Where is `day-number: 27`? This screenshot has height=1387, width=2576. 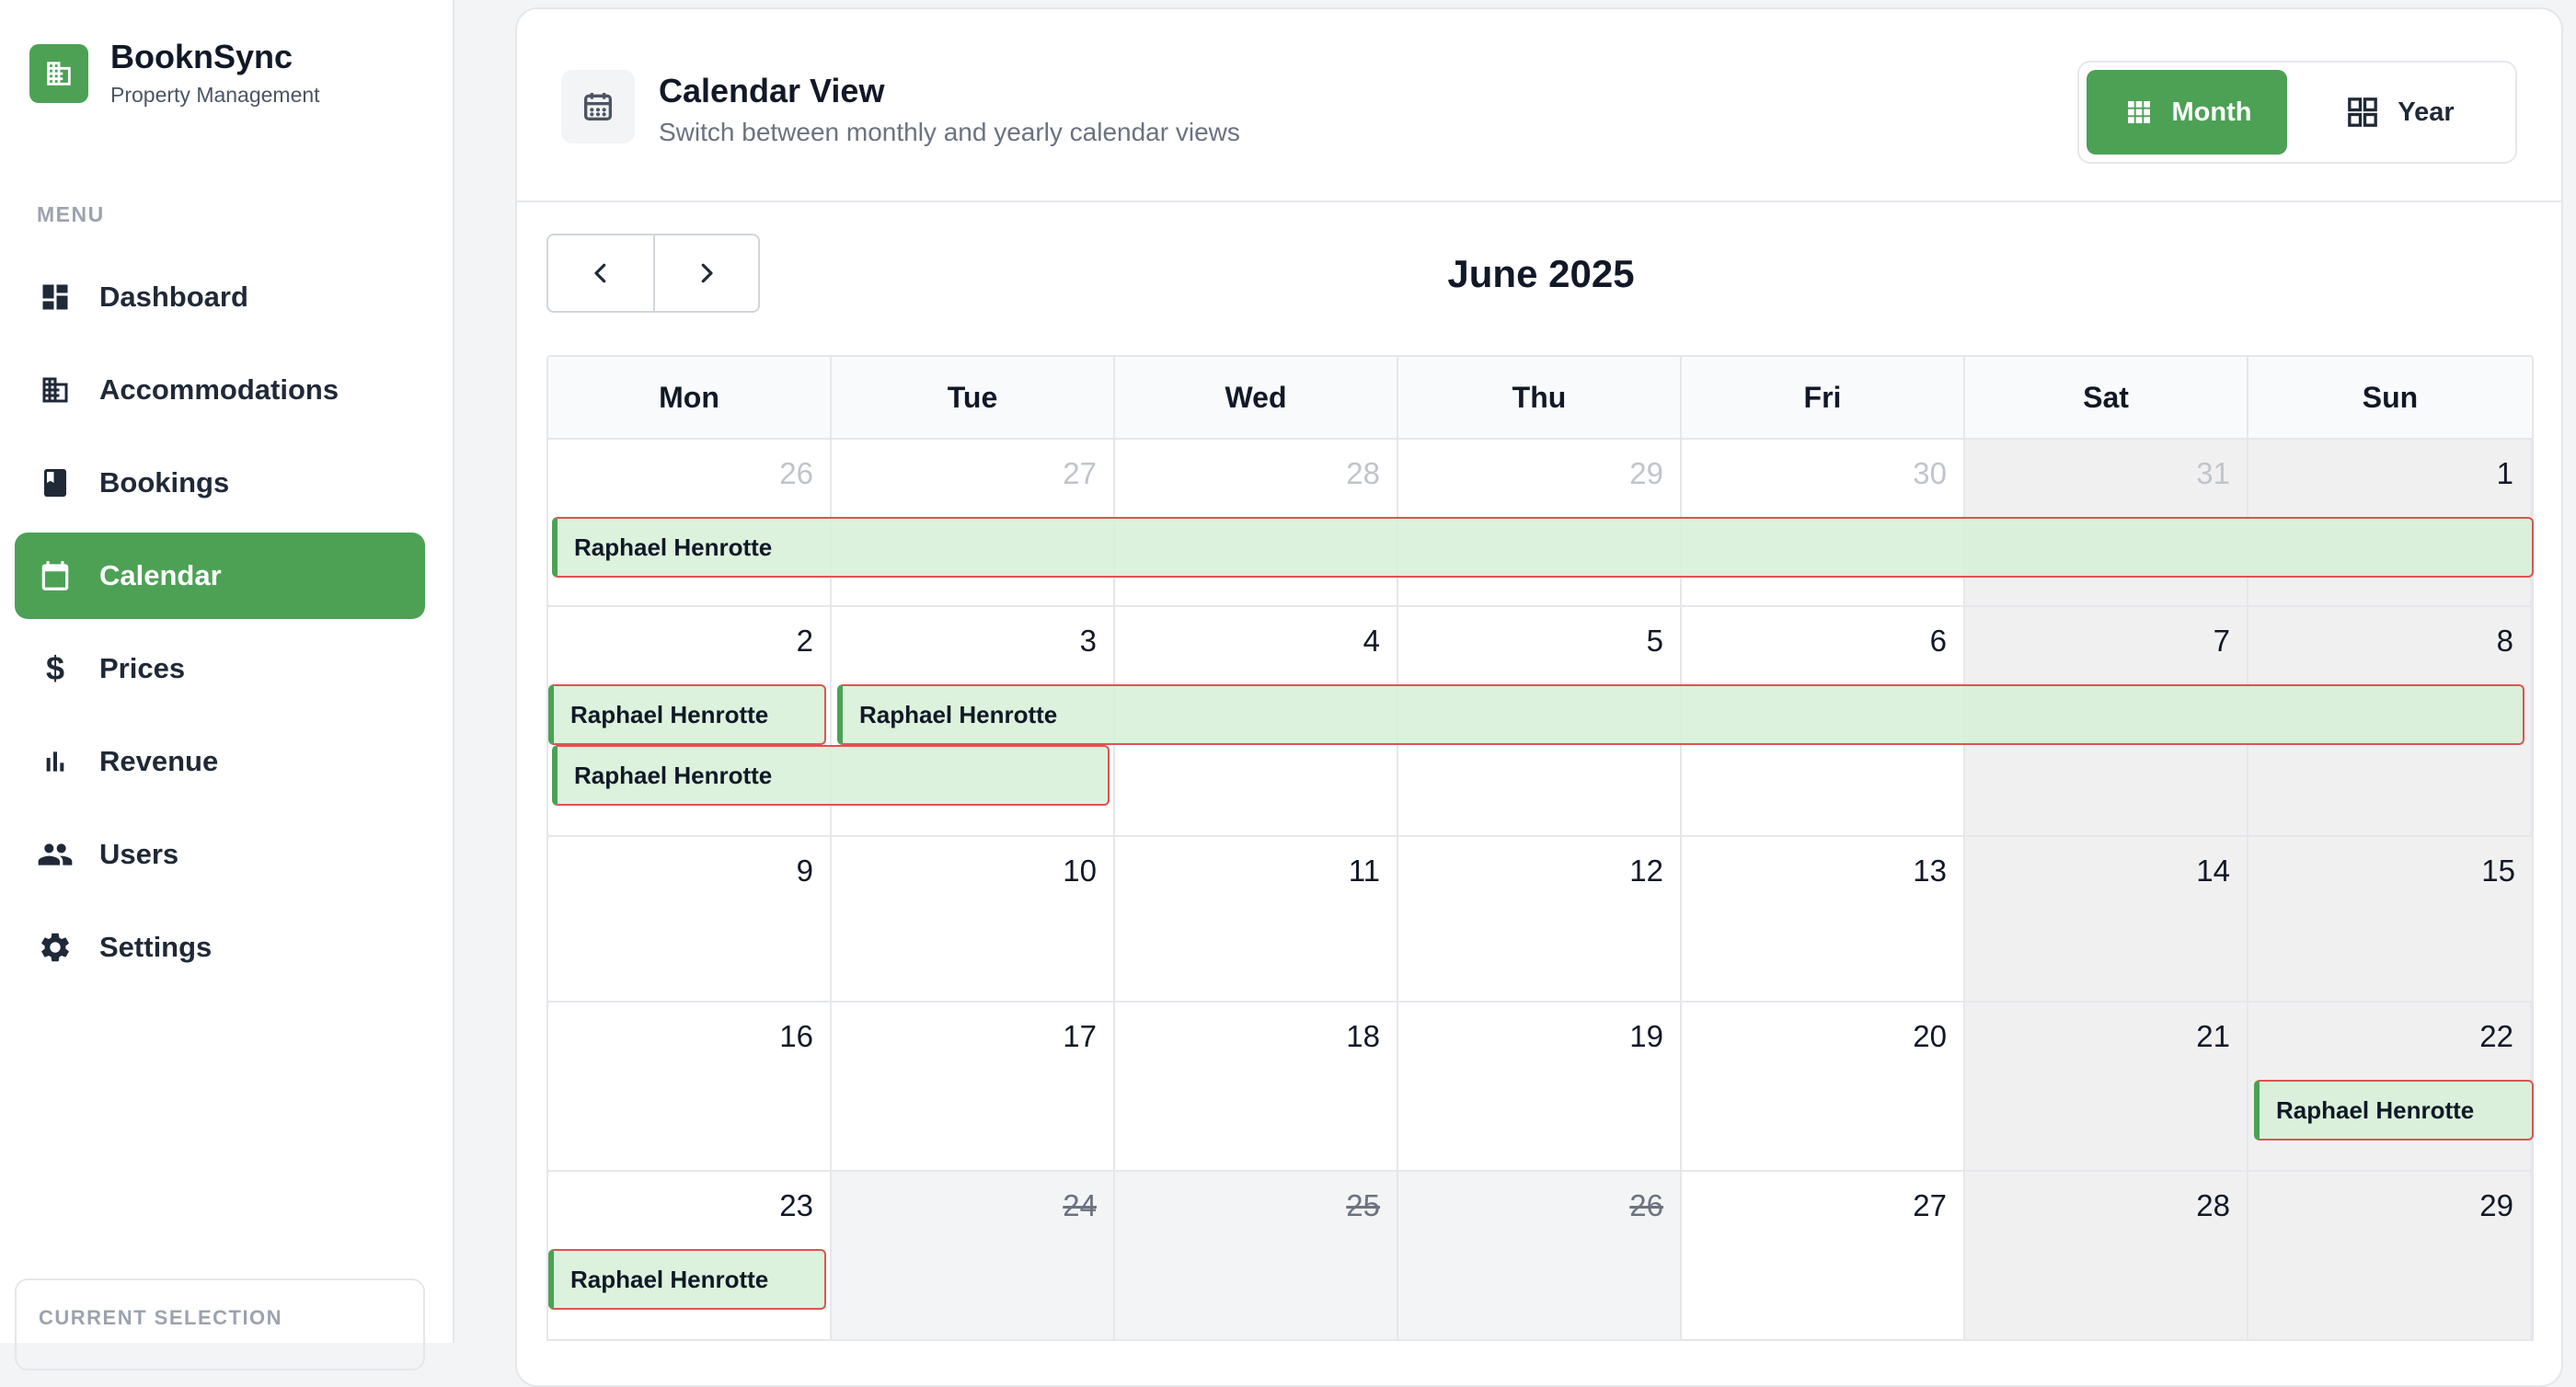
day-number: 27 is located at coordinates (1930, 1205).